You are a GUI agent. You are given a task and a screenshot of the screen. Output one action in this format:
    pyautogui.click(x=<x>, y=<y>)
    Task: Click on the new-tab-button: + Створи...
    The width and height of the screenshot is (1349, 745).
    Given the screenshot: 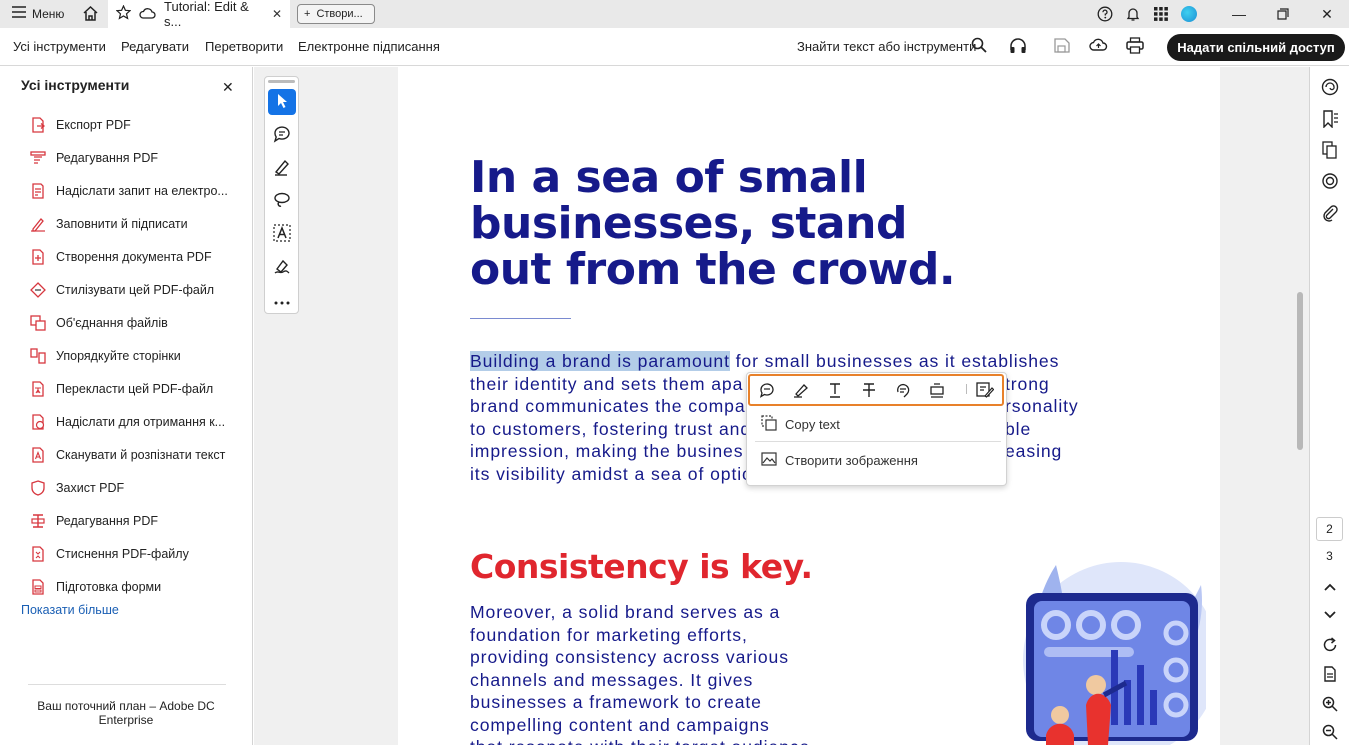 What is the action you would take?
    pyautogui.click(x=336, y=14)
    